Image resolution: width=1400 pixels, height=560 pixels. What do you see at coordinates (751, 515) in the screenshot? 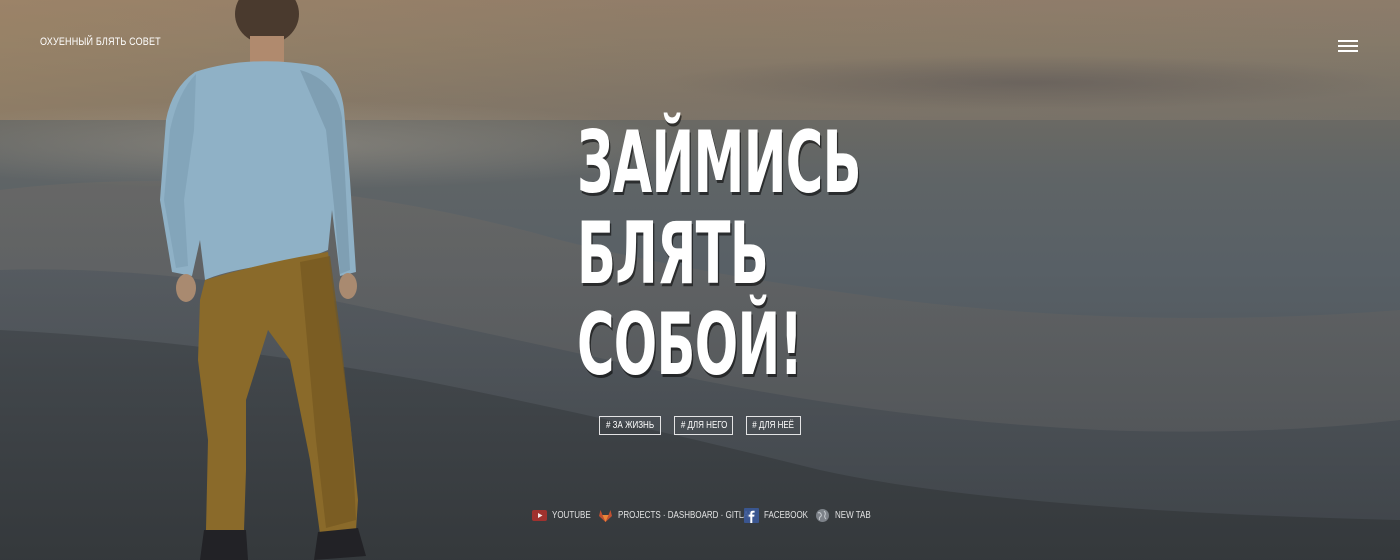
I see `facebook-icon` at bounding box center [751, 515].